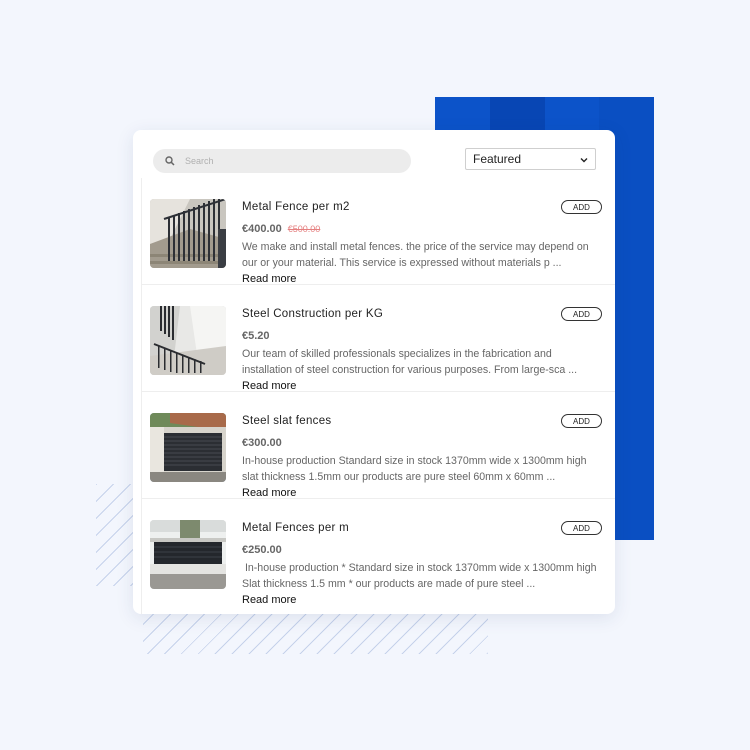  Describe the element at coordinates (286, 421) in the screenshot. I see `product-title: Steel slat fences` at that location.